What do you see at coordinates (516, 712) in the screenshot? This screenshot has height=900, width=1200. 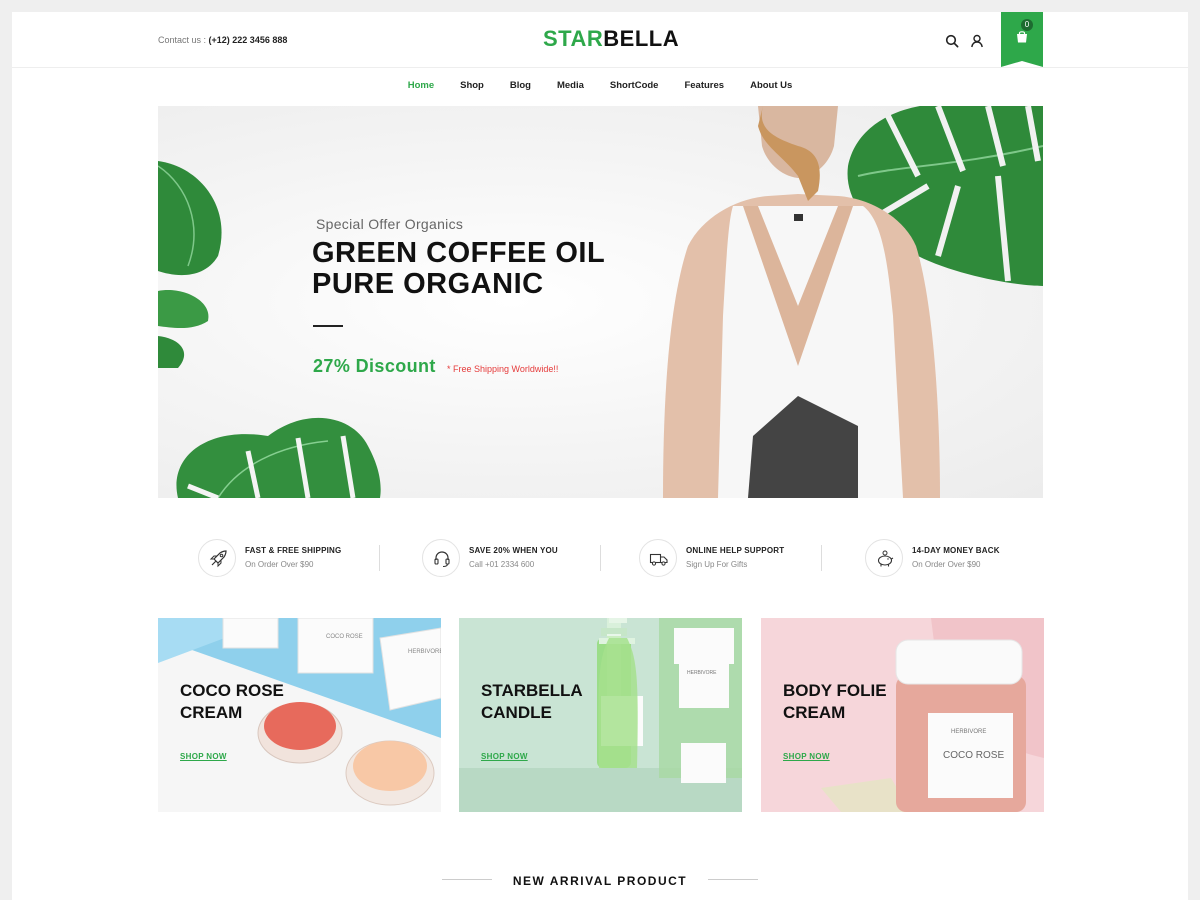 I see `promo-title-line-2: CANDLE` at bounding box center [516, 712].